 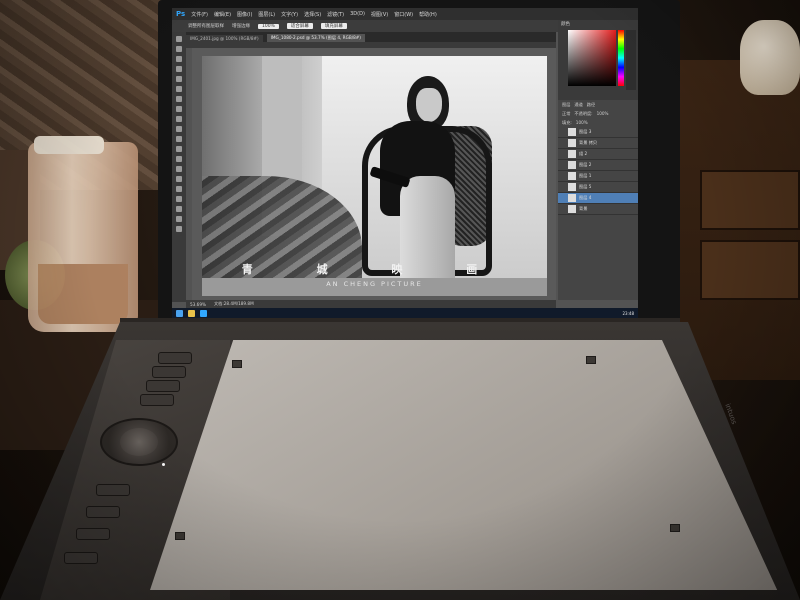 What do you see at coordinates (179, 219) in the screenshot?
I see `hand-tool-icon` at bounding box center [179, 219].